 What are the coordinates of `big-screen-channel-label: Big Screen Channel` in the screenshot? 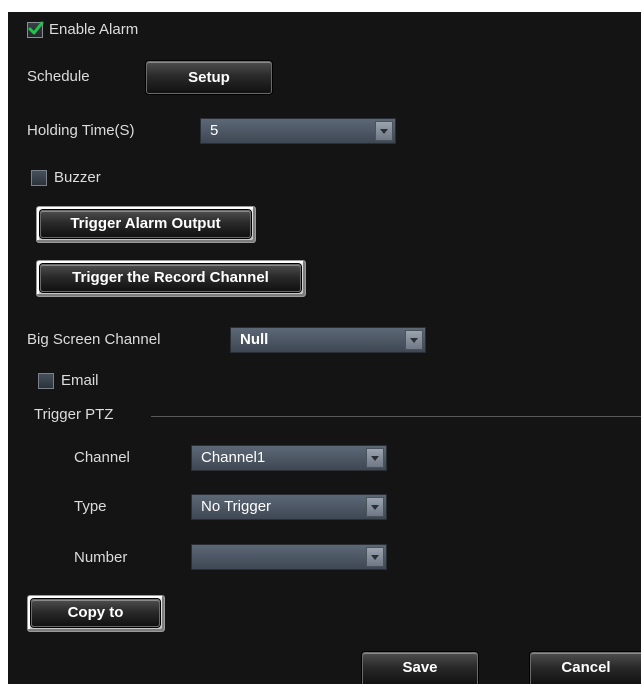 It's located at (94, 339).